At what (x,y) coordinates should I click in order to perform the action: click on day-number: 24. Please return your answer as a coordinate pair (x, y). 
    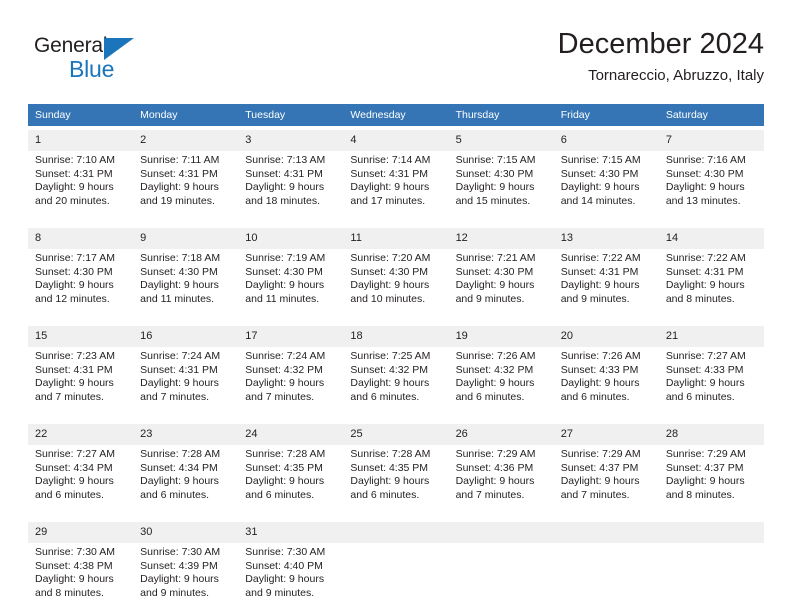
    Looking at the image, I should click on (291, 434).